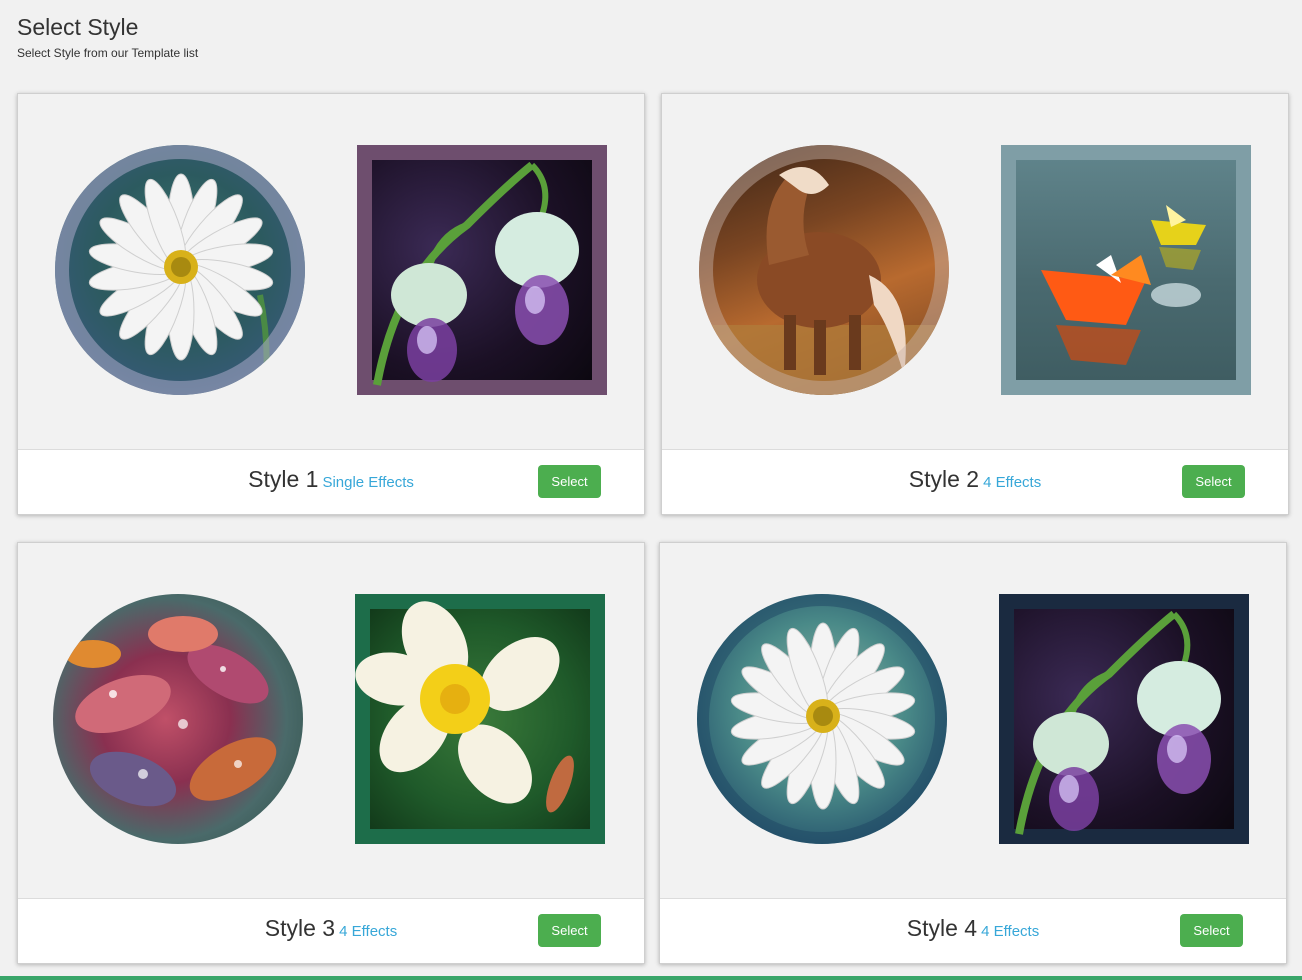 Image resolution: width=1302 pixels, height=980 pixels. What do you see at coordinates (283, 479) in the screenshot?
I see `style-name: Style 1` at bounding box center [283, 479].